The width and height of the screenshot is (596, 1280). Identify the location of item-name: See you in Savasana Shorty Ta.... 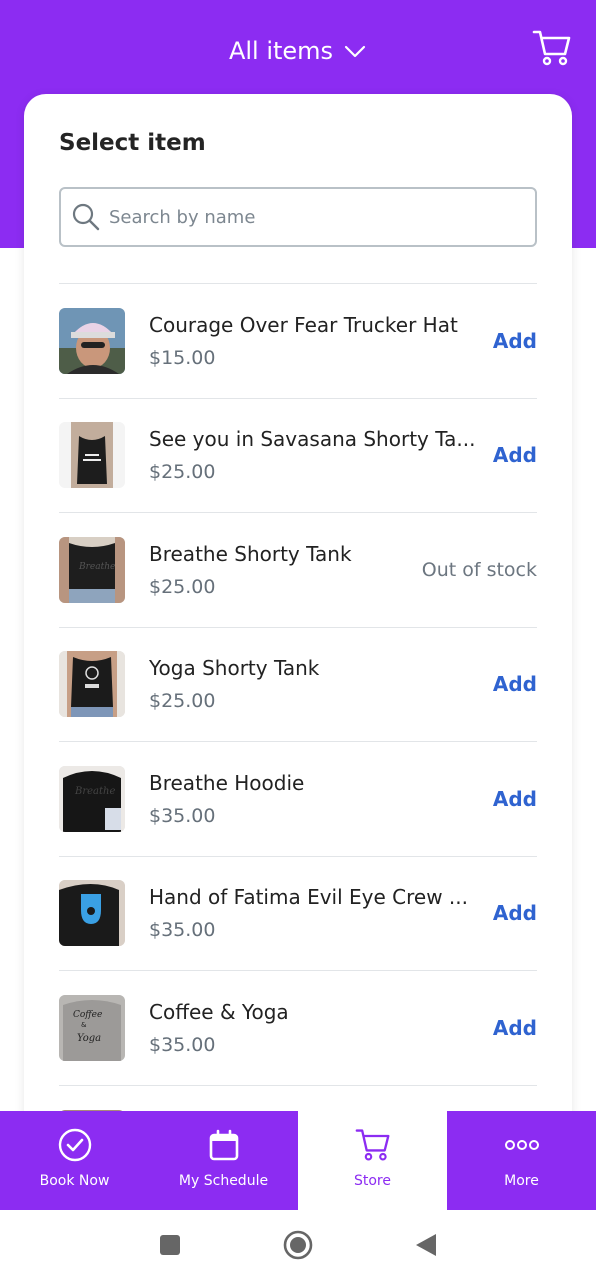
(312, 439).